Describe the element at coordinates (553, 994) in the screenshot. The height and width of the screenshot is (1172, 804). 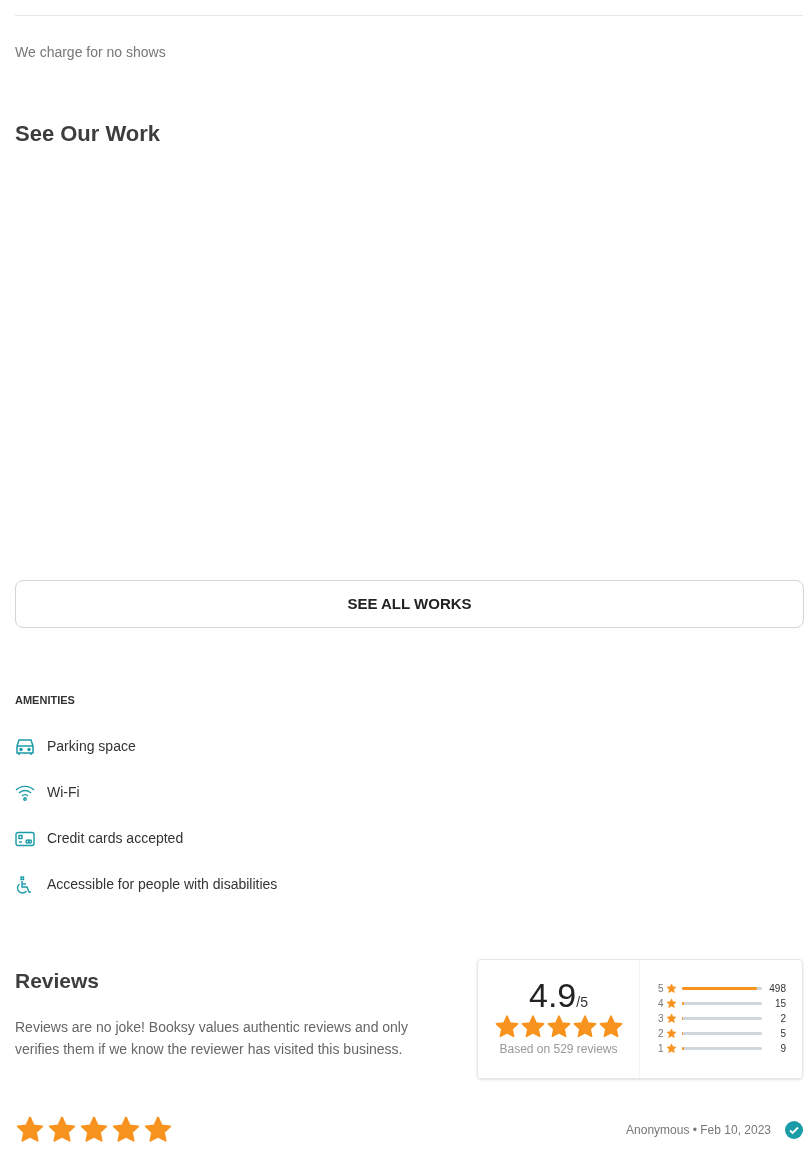
I see `rating-score: 4.9` at that location.